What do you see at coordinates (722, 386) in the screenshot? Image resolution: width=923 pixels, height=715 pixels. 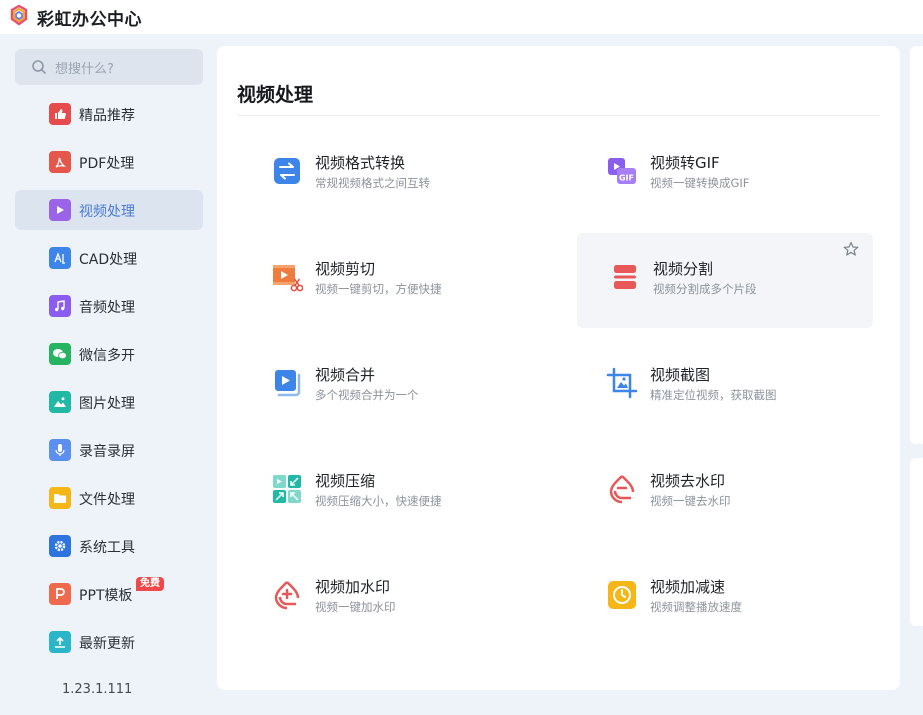 I see `card-video-screenshot: 视频截图 精准定位视频，获取截图` at bounding box center [722, 386].